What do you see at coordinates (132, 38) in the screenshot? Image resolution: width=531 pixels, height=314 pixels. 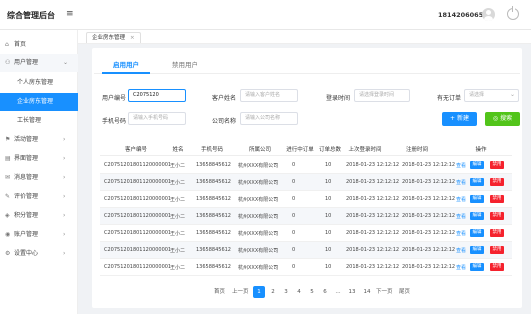 I see `close-icon: ×` at bounding box center [132, 38].